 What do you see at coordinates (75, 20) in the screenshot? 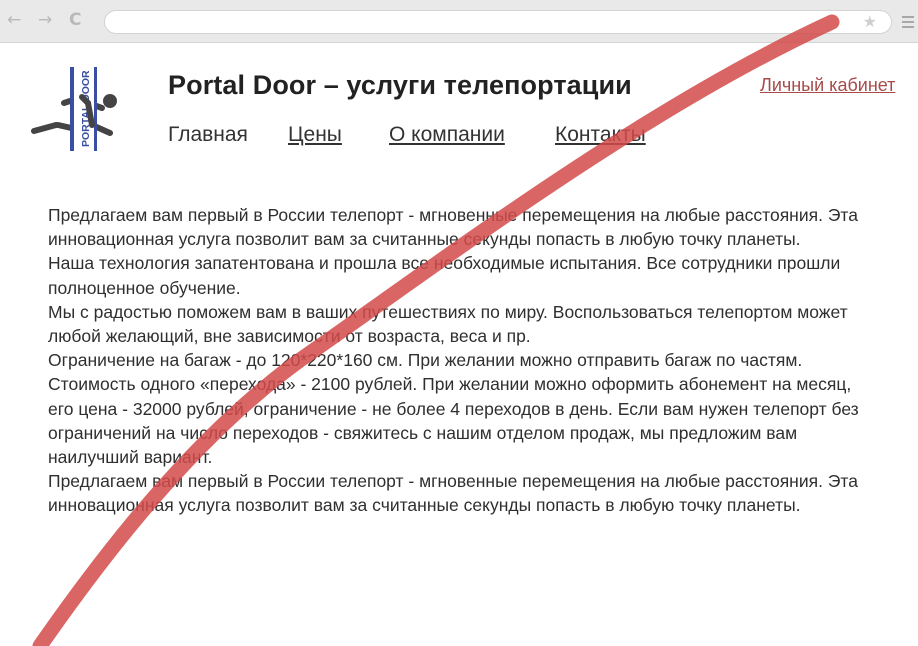
I see `reload-icon: C` at bounding box center [75, 20].